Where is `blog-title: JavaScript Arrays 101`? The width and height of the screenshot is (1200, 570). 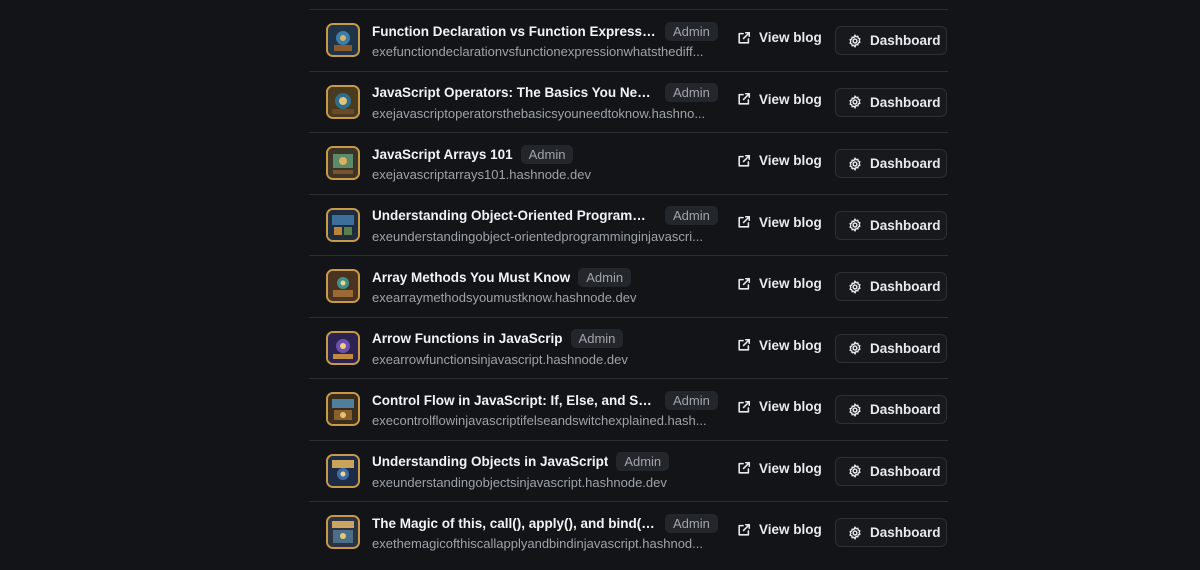 blog-title: JavaScript Arrays 101 is located at coordinates (442, 154).